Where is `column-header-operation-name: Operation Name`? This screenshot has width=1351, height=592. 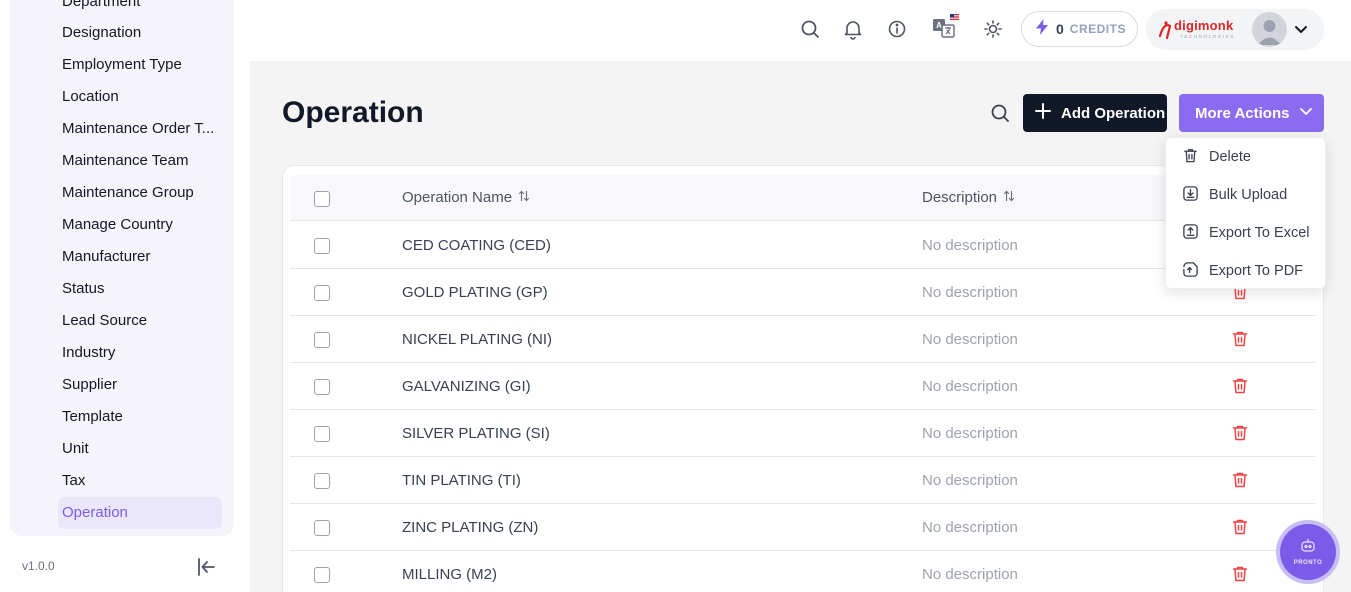 column-header-operation-name: Operation Name is located at coordinates (466, 197).